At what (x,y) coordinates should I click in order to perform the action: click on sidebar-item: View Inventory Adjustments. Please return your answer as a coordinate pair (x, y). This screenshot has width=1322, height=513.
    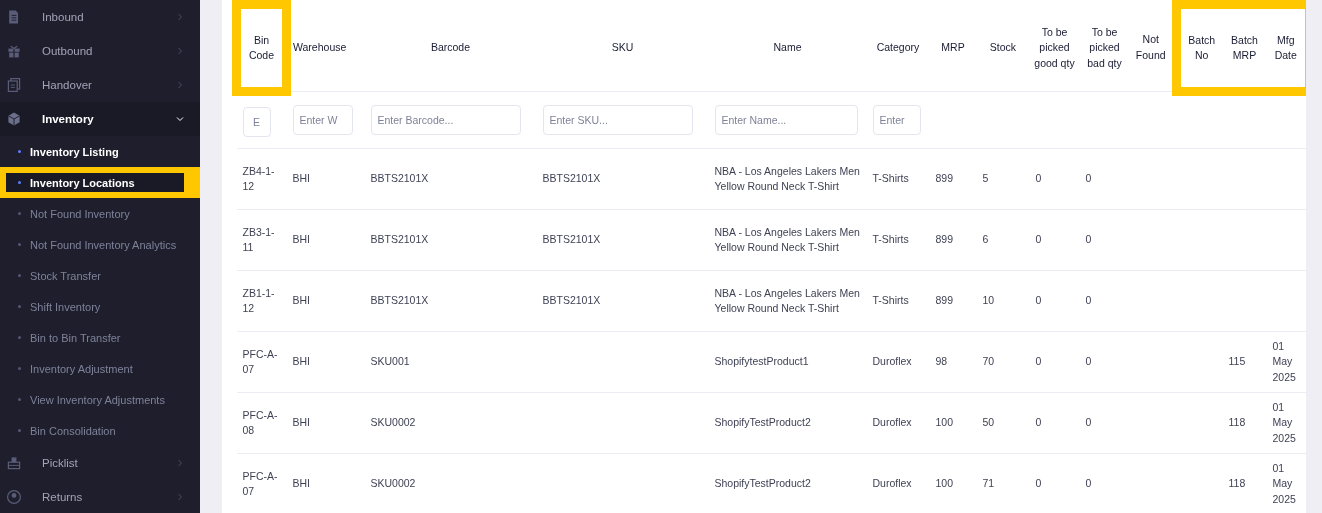
    Looking at the image, I should click on (100, 399).